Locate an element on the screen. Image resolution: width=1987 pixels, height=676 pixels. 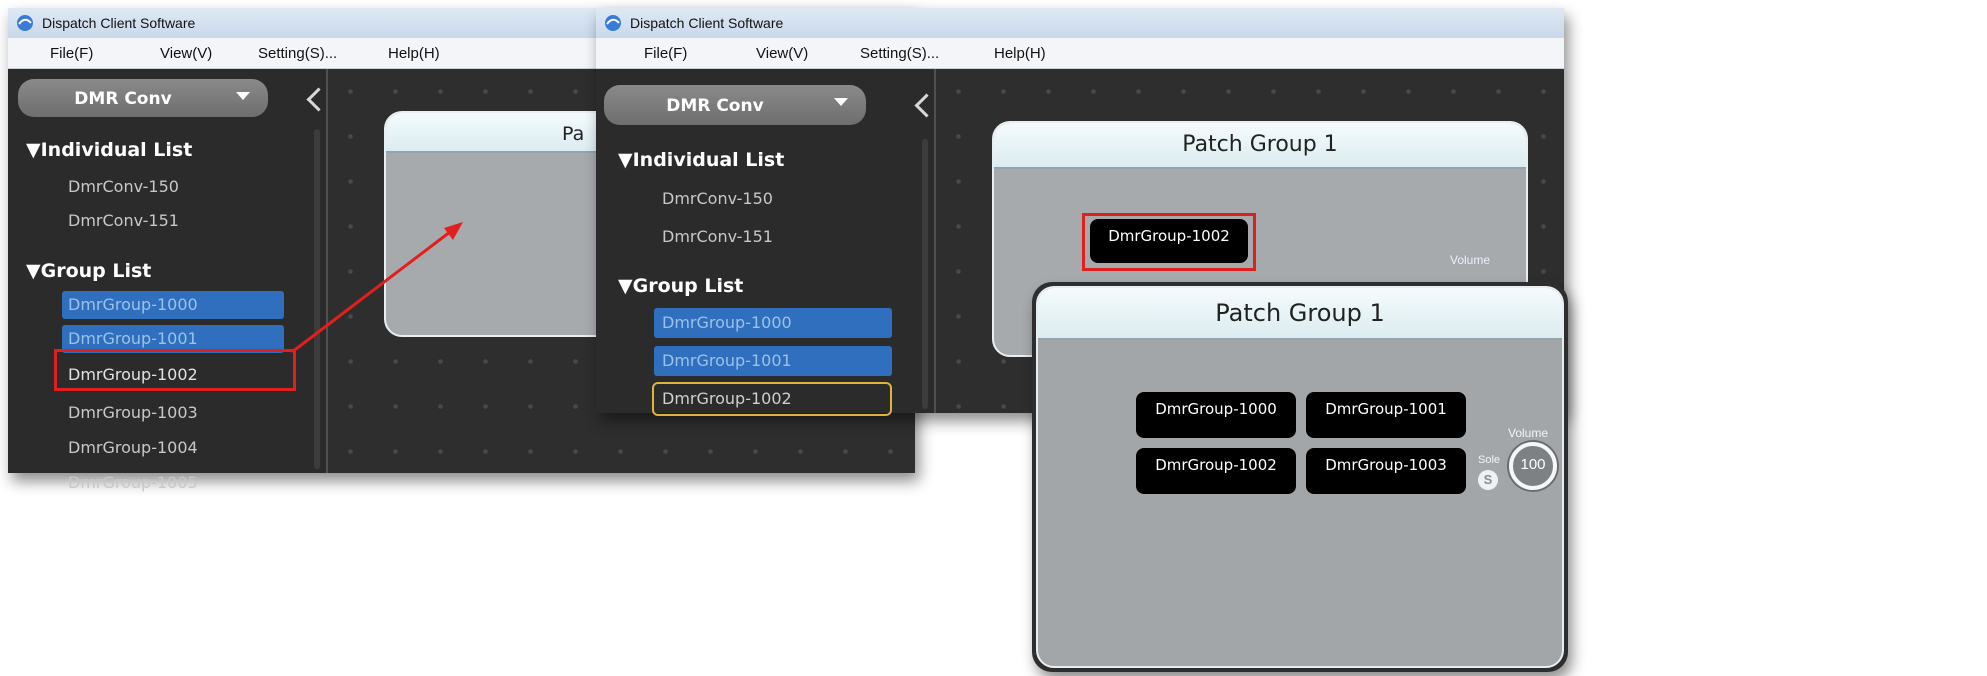
panel-title-text: Pa is located at coordinates (573, 134).